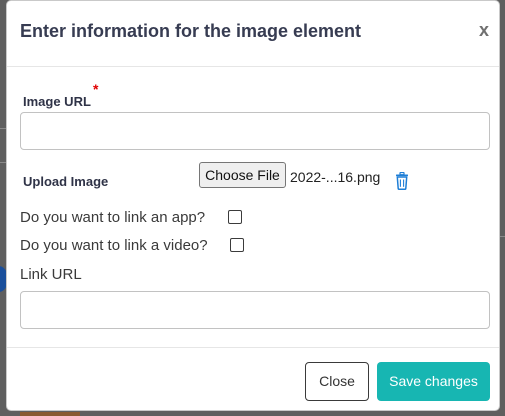  Describe the element at coordinates (337, 381) in the screenshot. I see `close-button: Close` at that location.